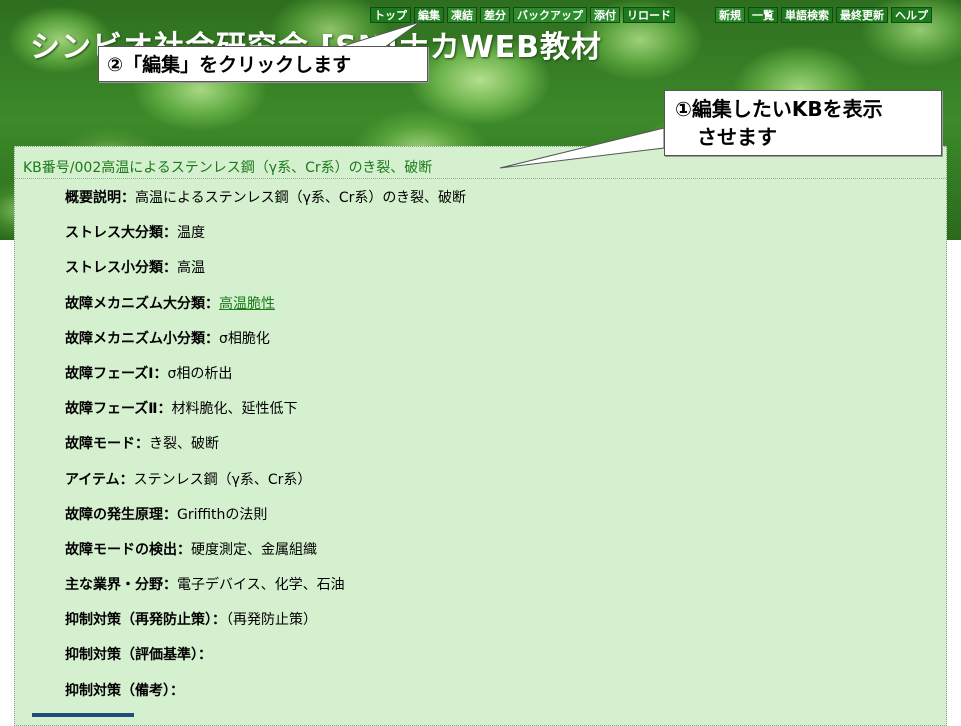 Image resolution: width=961 pixels, height=726 pixels. I want to click on divider, so click(480, 178).